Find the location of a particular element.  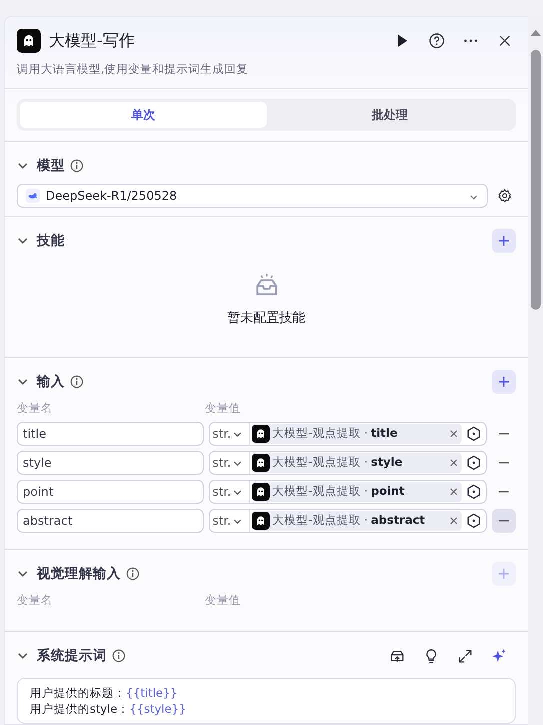

help-icon is located at coordinates (437, 41).